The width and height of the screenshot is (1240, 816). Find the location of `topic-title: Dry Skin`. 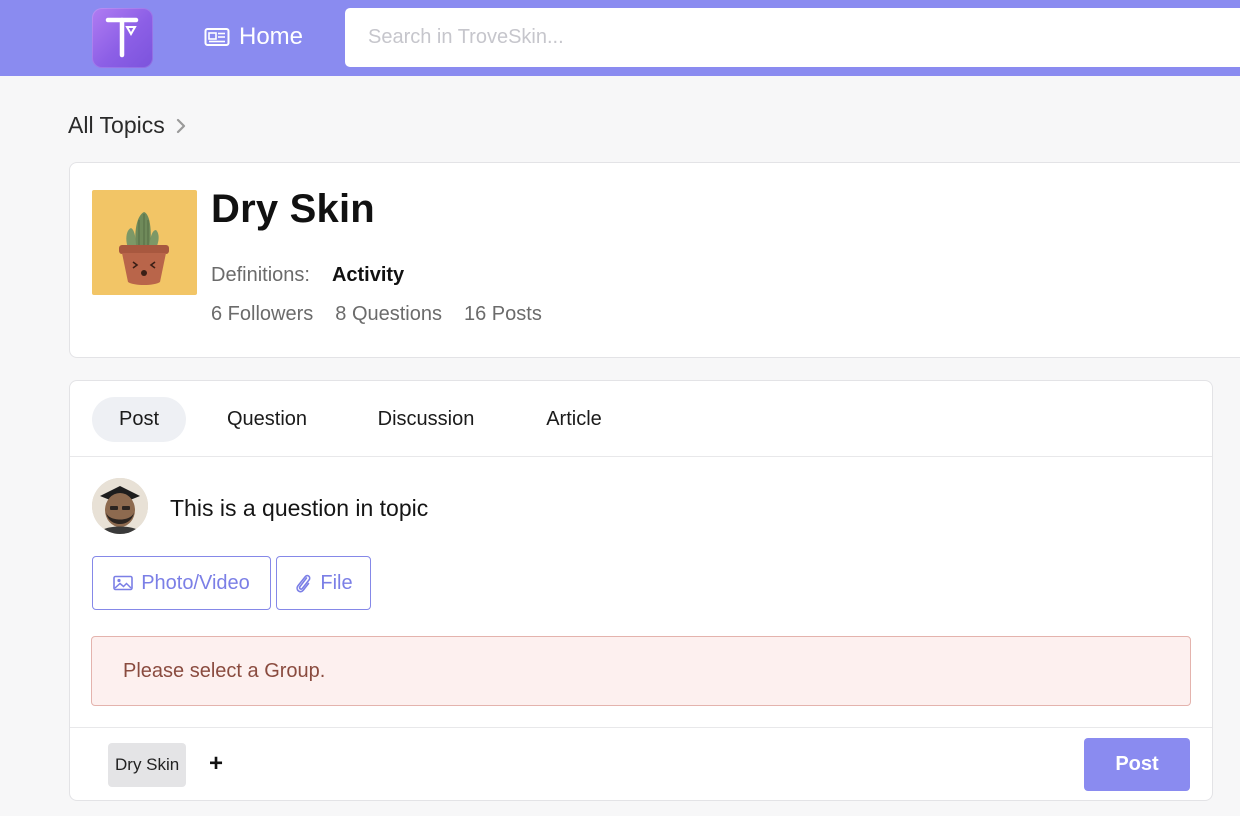

topic-title: Dry Skin is located at coordinates (293, 209).